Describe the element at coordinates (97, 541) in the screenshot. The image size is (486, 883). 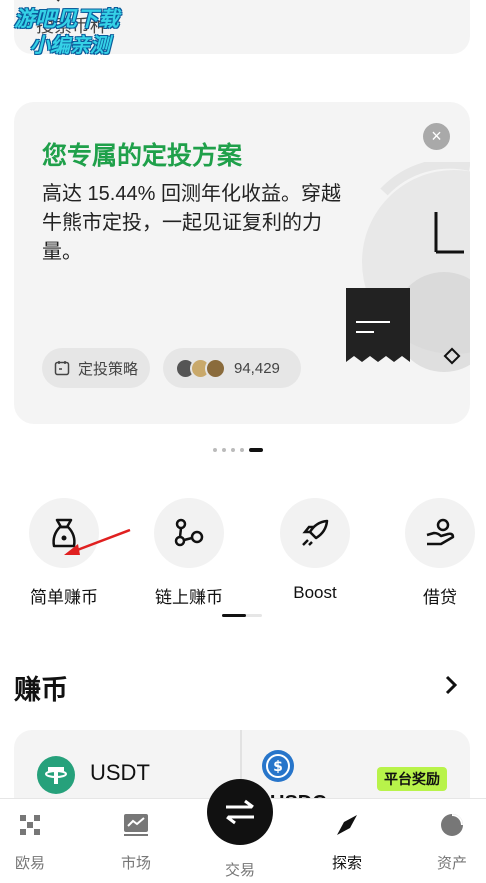
I see `annotation-arrow` at that location.